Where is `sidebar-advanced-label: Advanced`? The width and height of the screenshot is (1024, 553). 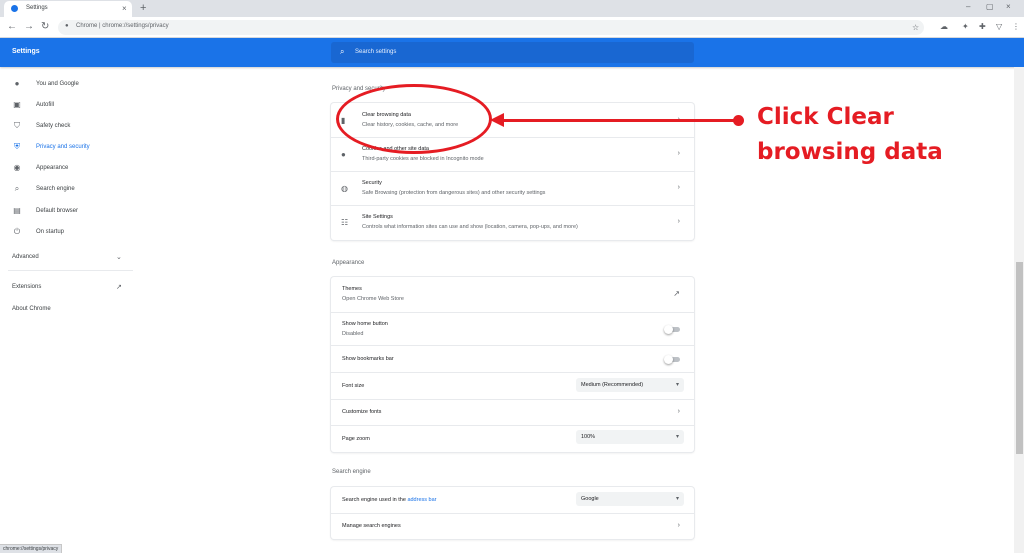
sidebar-advanced-label: Advanced is located at coordinates (25, 257).